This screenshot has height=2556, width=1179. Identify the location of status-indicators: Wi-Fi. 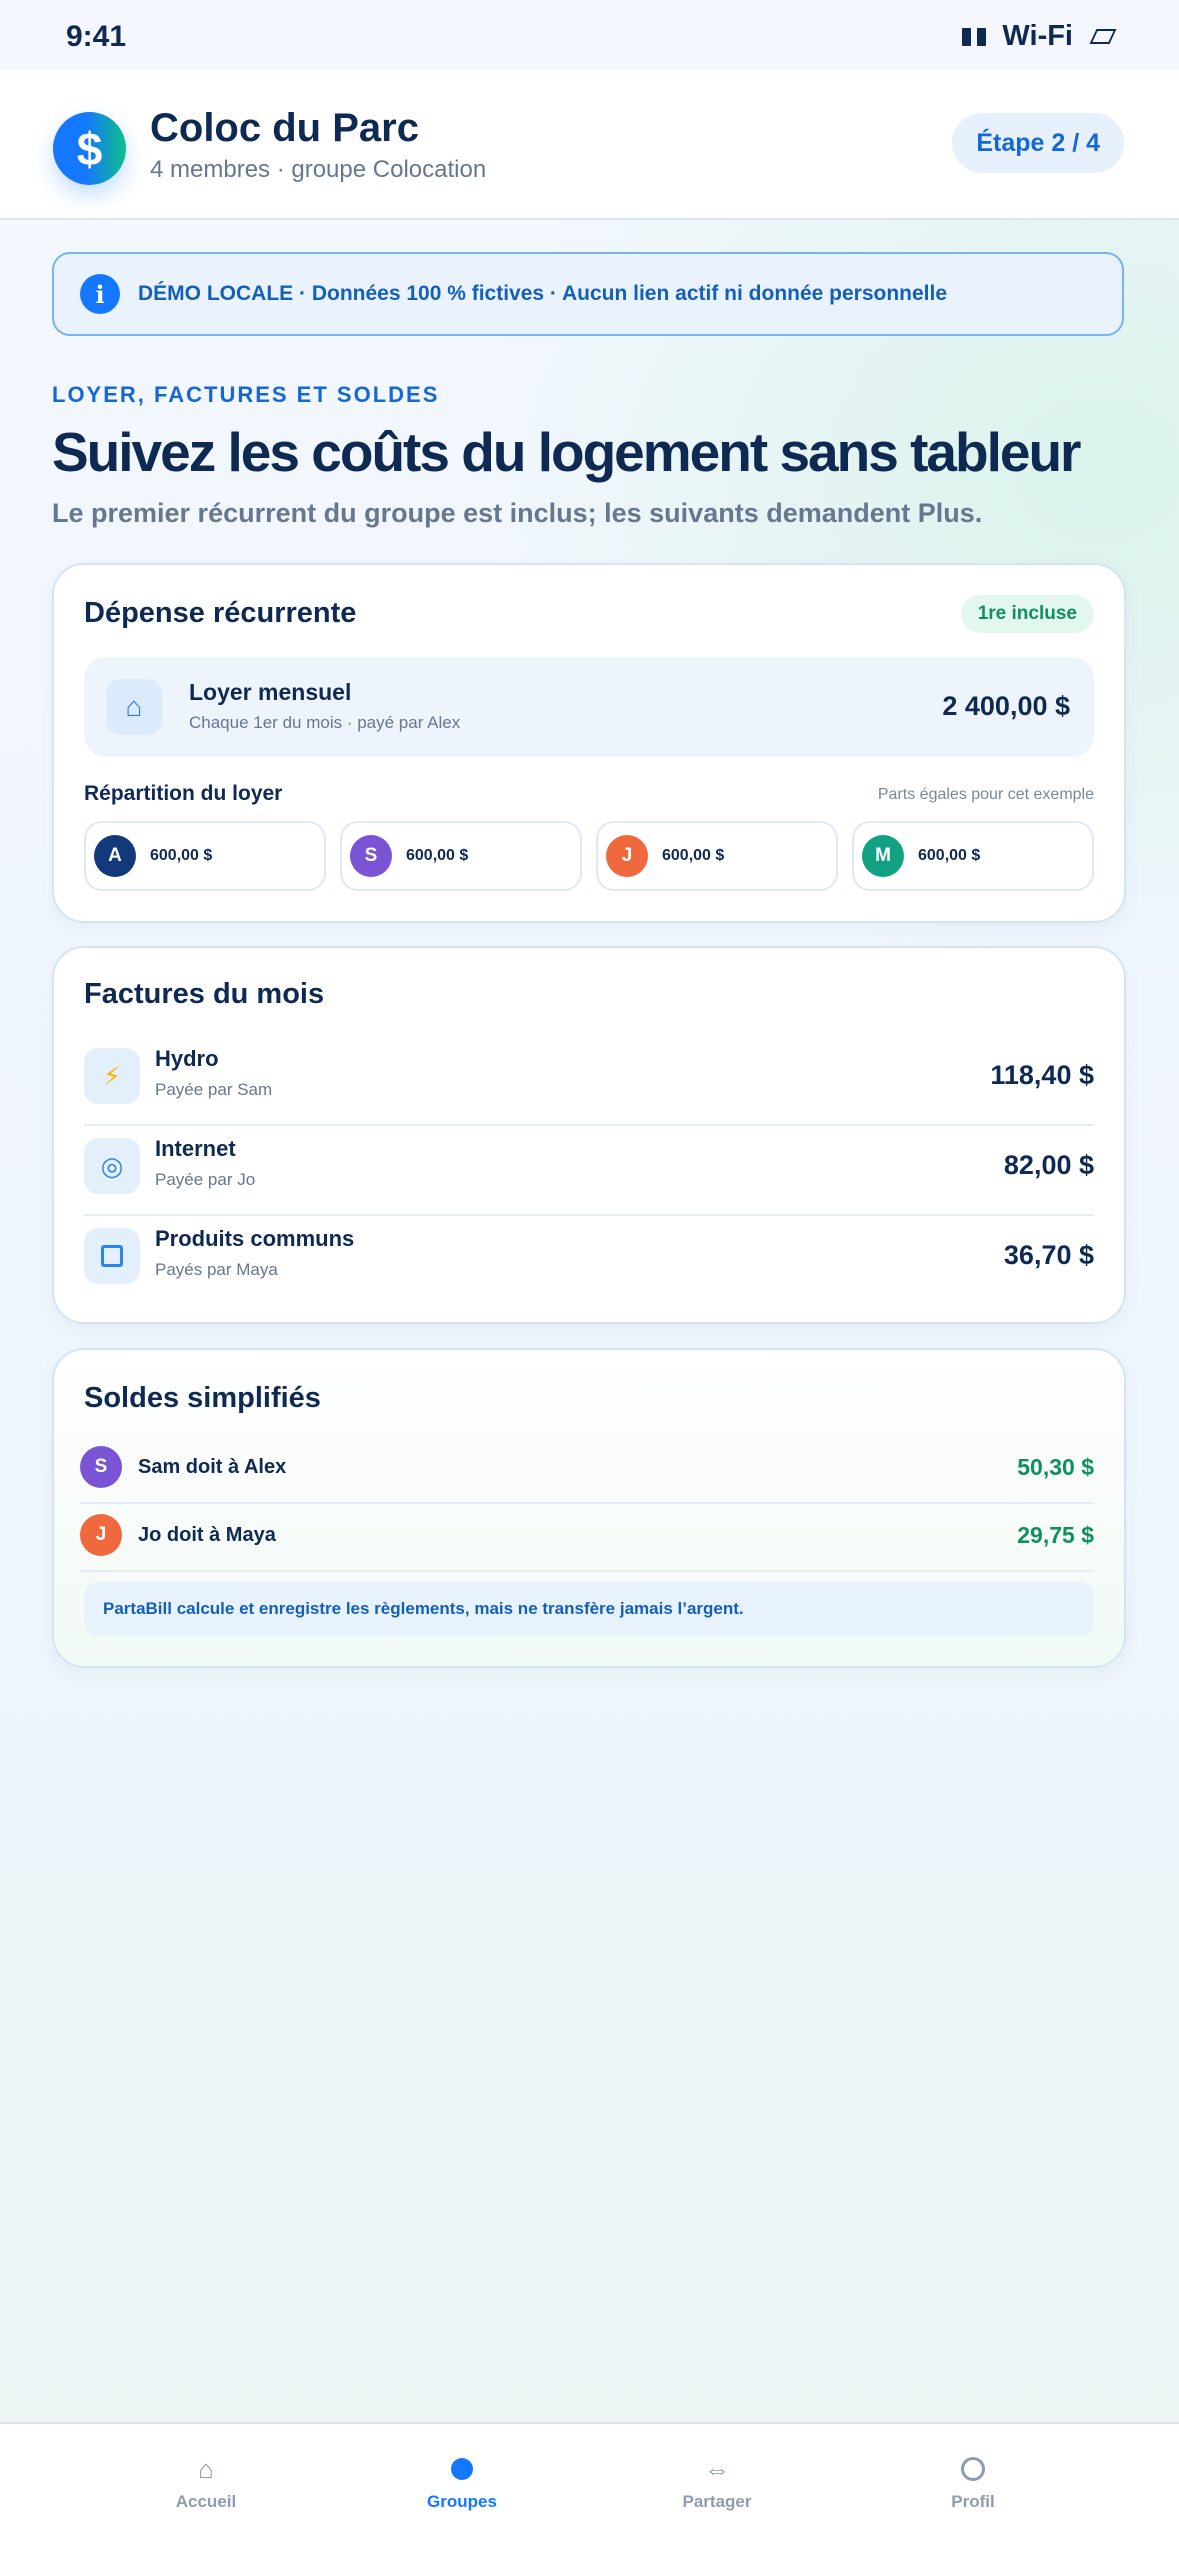
(1039, 36).